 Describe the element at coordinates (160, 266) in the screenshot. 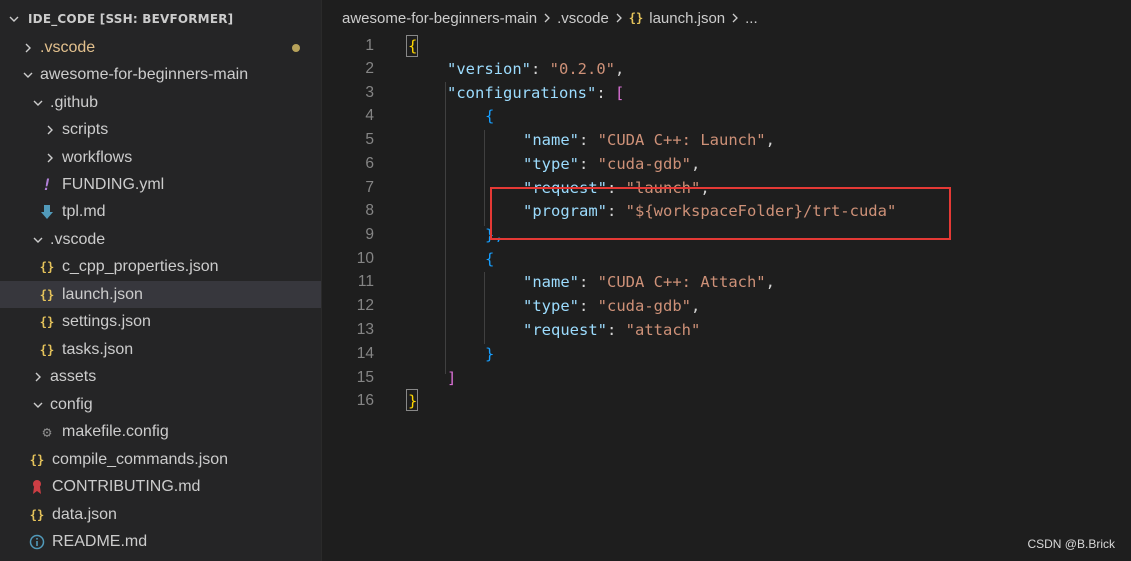

I see `tree-file-c-cpp-properties-json: {} c_cpp_properties.json` at that location.